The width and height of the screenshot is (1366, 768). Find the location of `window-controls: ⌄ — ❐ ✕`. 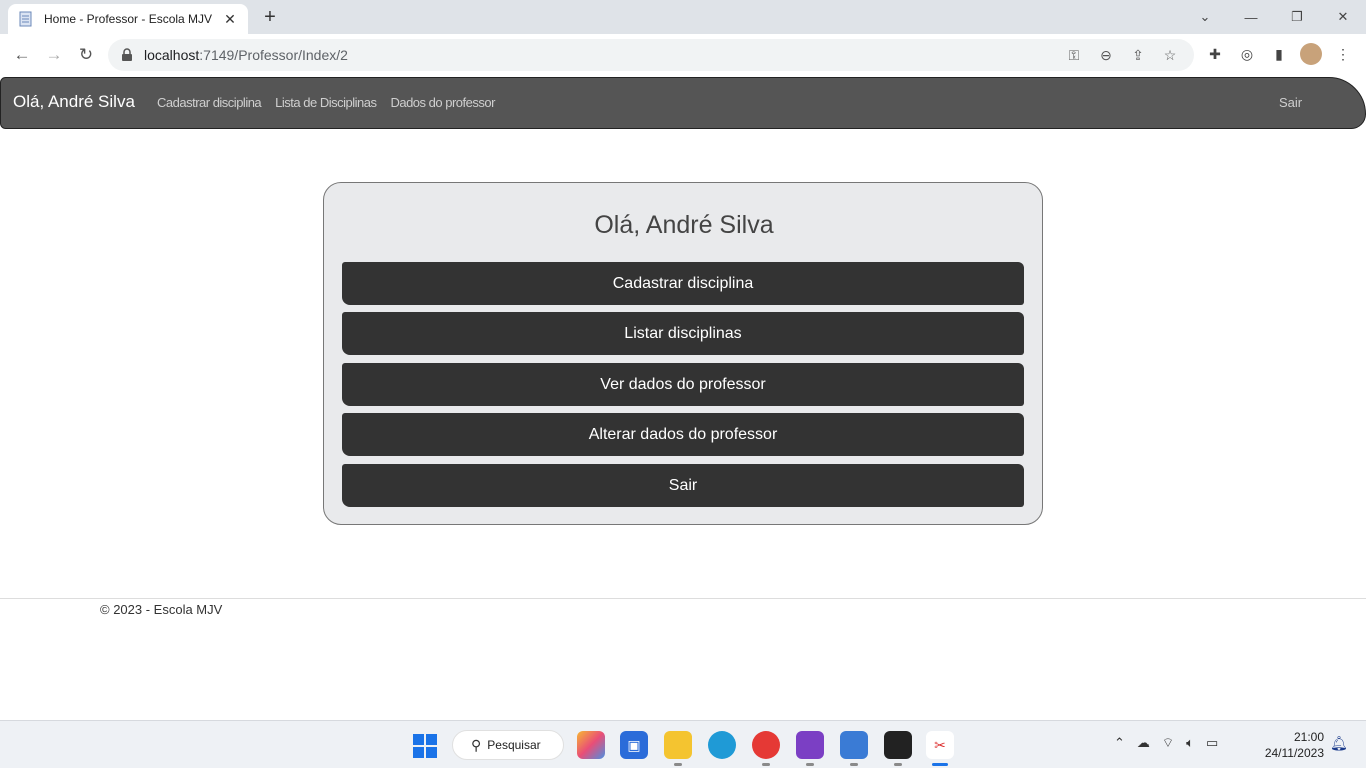

window-controls: ⌄ — ❐ ✕ is located at coordinates (1274, 17).